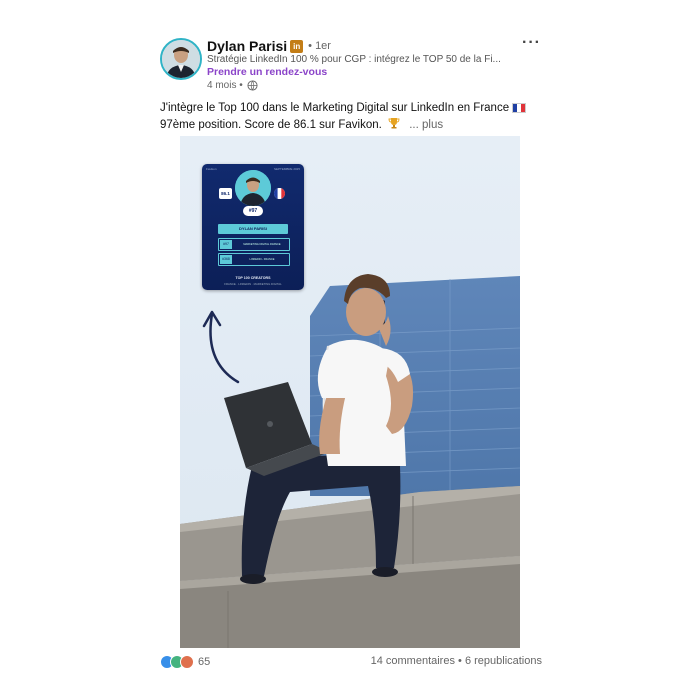 The image size is (700, 700). What do you see at coordinates (394, 123) in the screenshot?
I see `trophy-icon` at bounding box center [394, 123].